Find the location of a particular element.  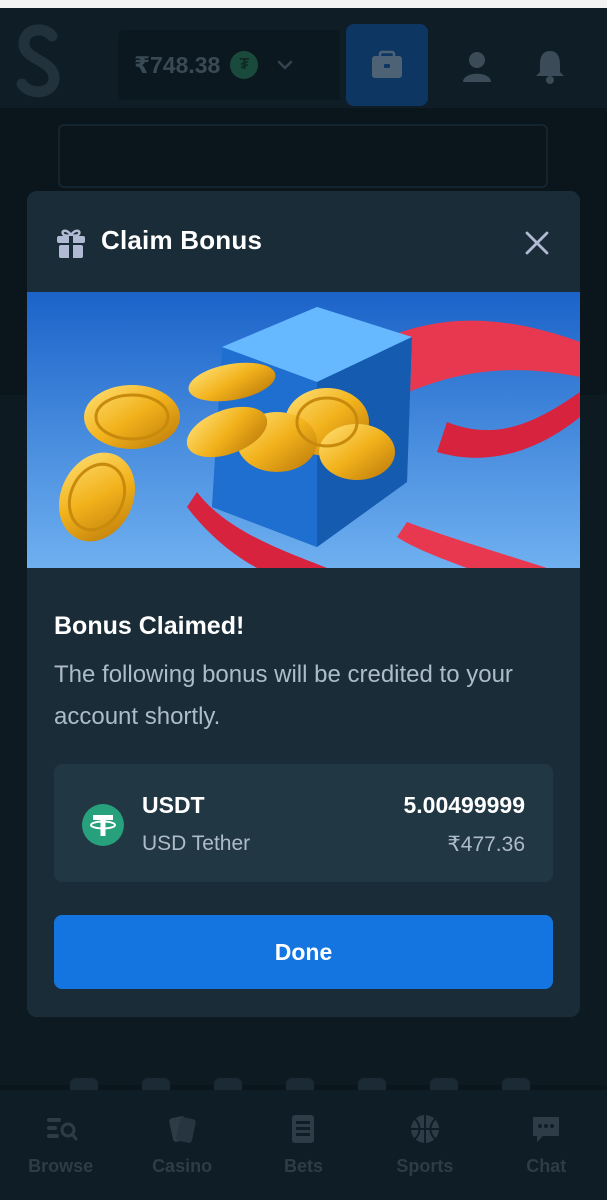

browse-icon is located at coordinates (62, 1129).